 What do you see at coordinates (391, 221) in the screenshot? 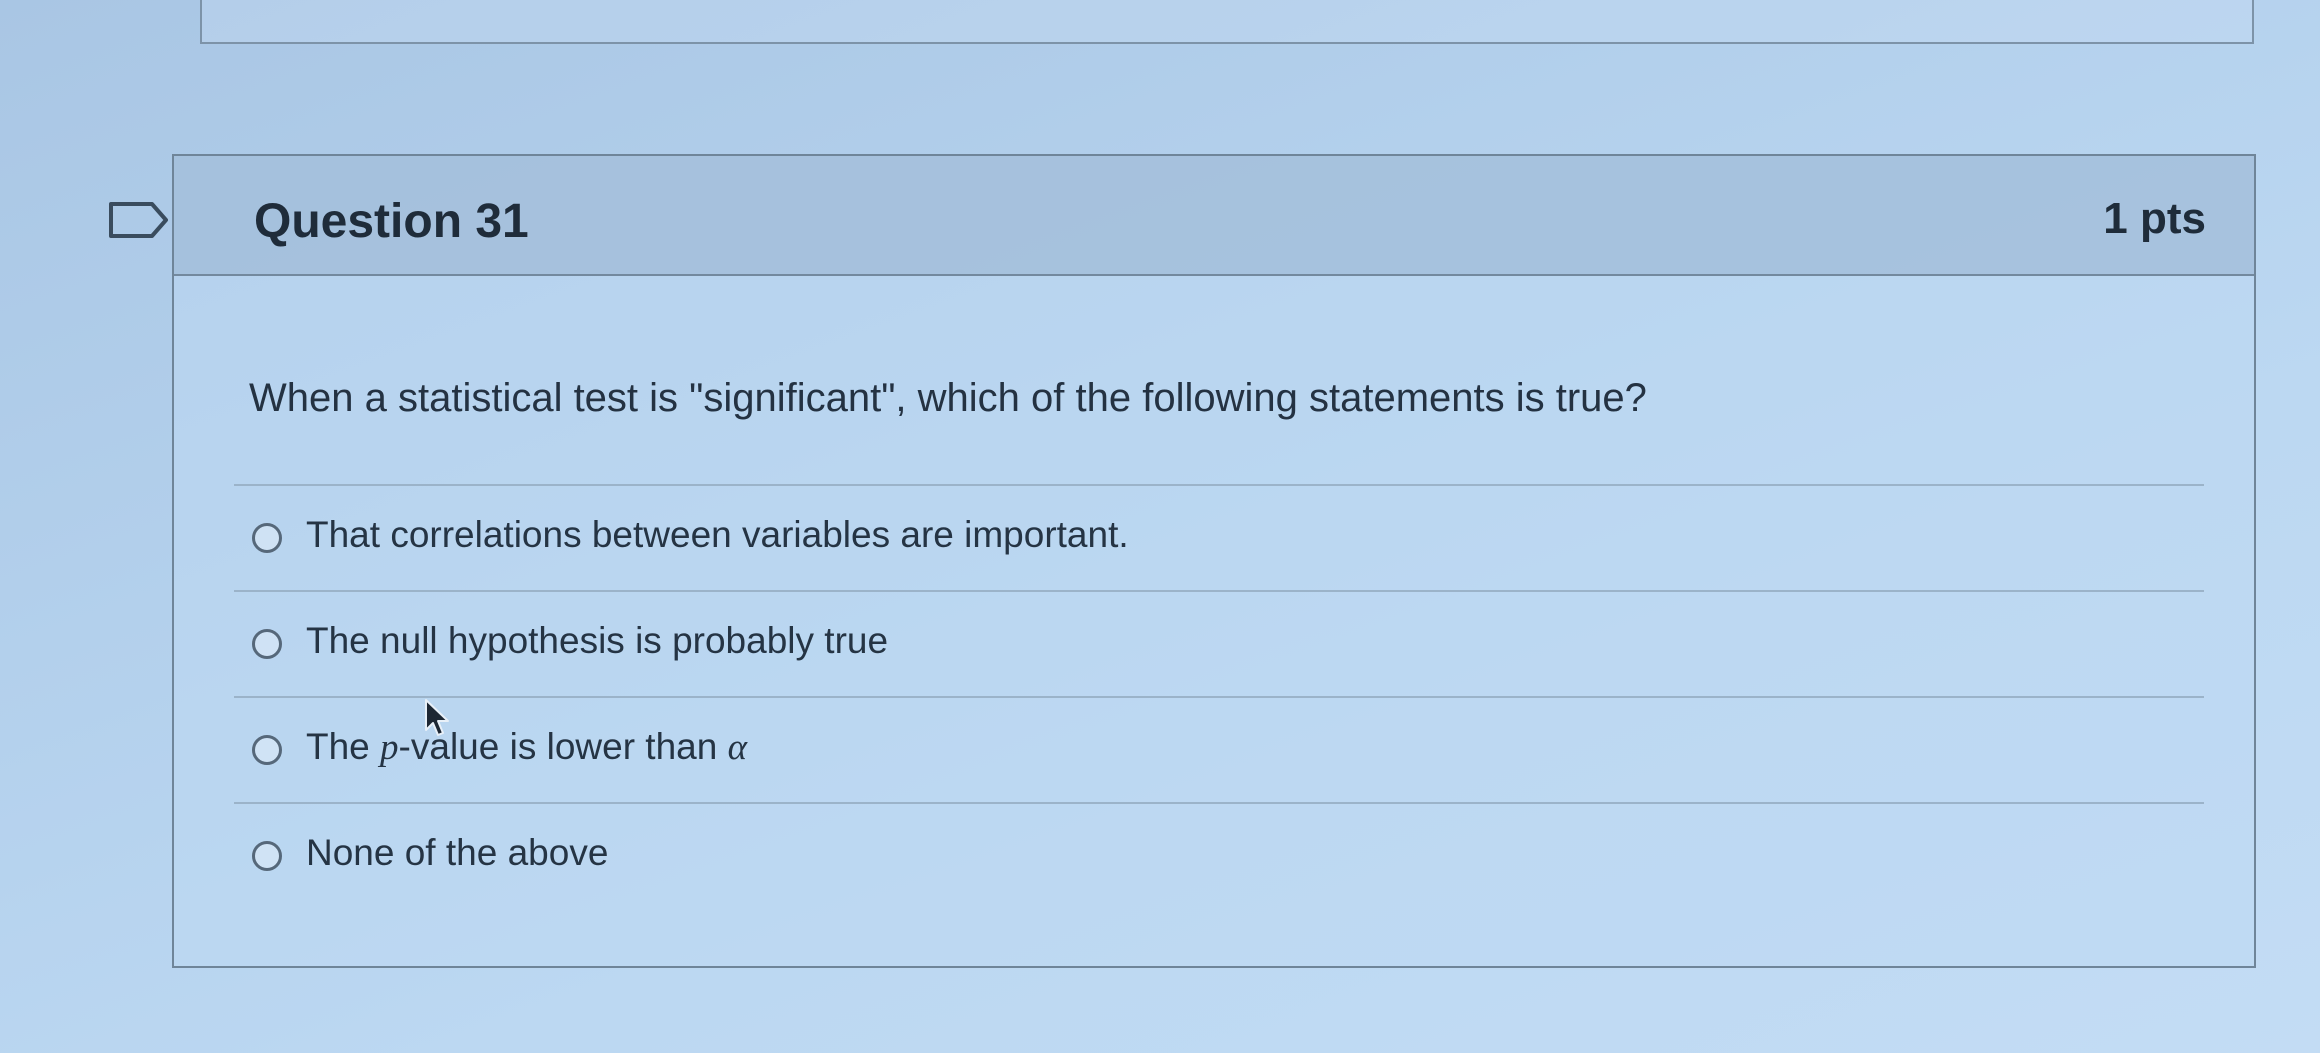
I see `question-title: Question 31` at bounding box center [391, 221].